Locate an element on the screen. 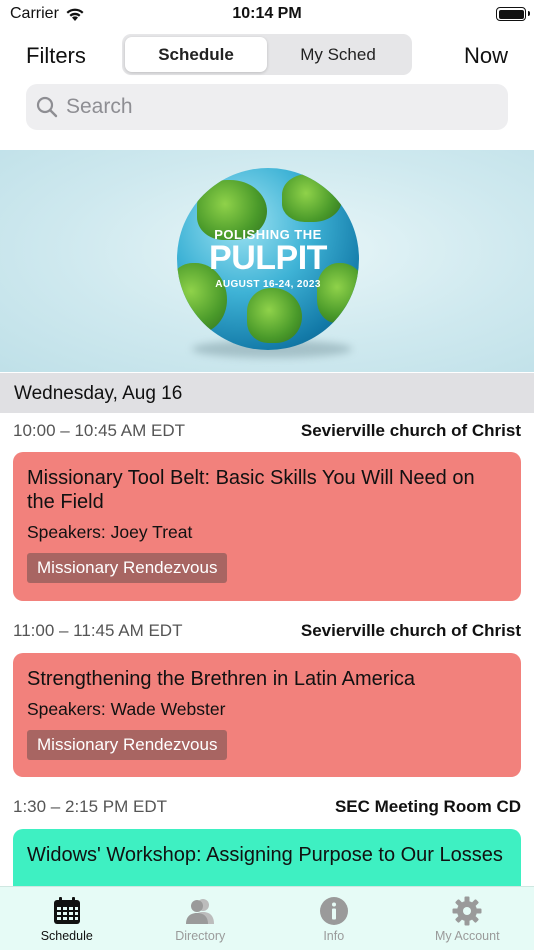  session-speakers: Speakers: Joey Treat is located at coordinates (110, 532).